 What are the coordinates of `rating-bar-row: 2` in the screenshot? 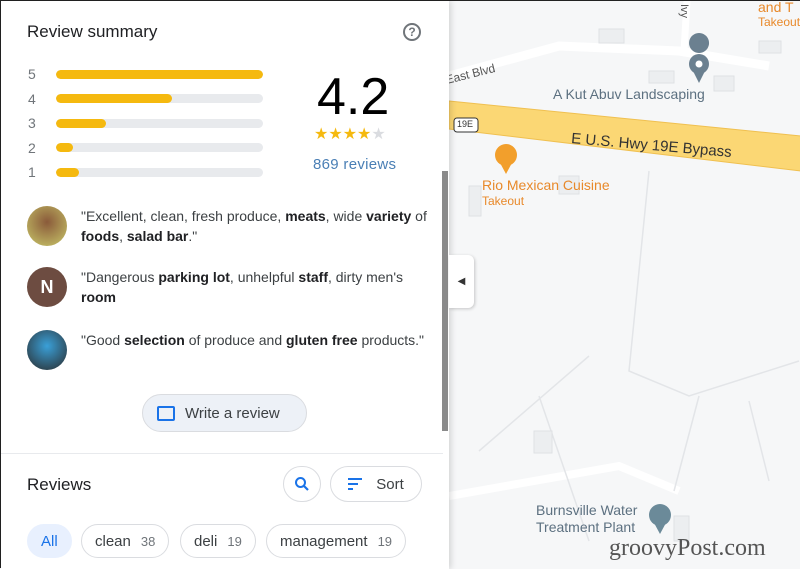 It's located at (145, 148).